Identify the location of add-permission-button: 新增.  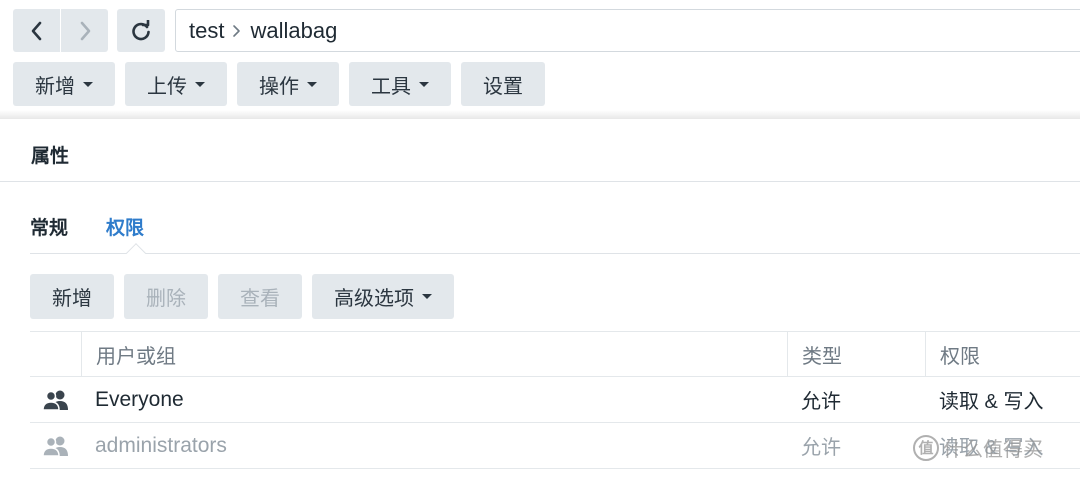
(72, 296).